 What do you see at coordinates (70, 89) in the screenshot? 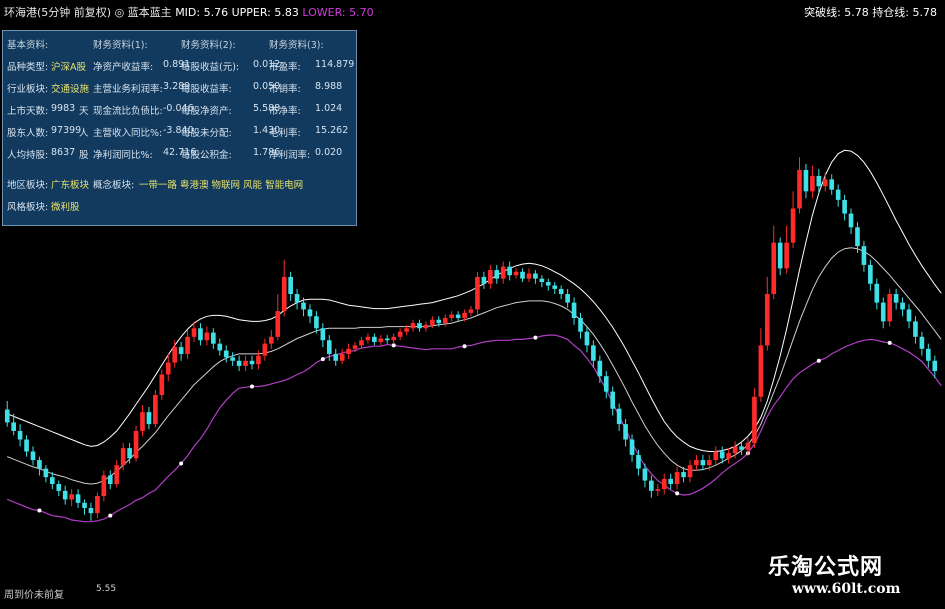
I see `panel-value: 交通设施` at bounding box center [70, 89].